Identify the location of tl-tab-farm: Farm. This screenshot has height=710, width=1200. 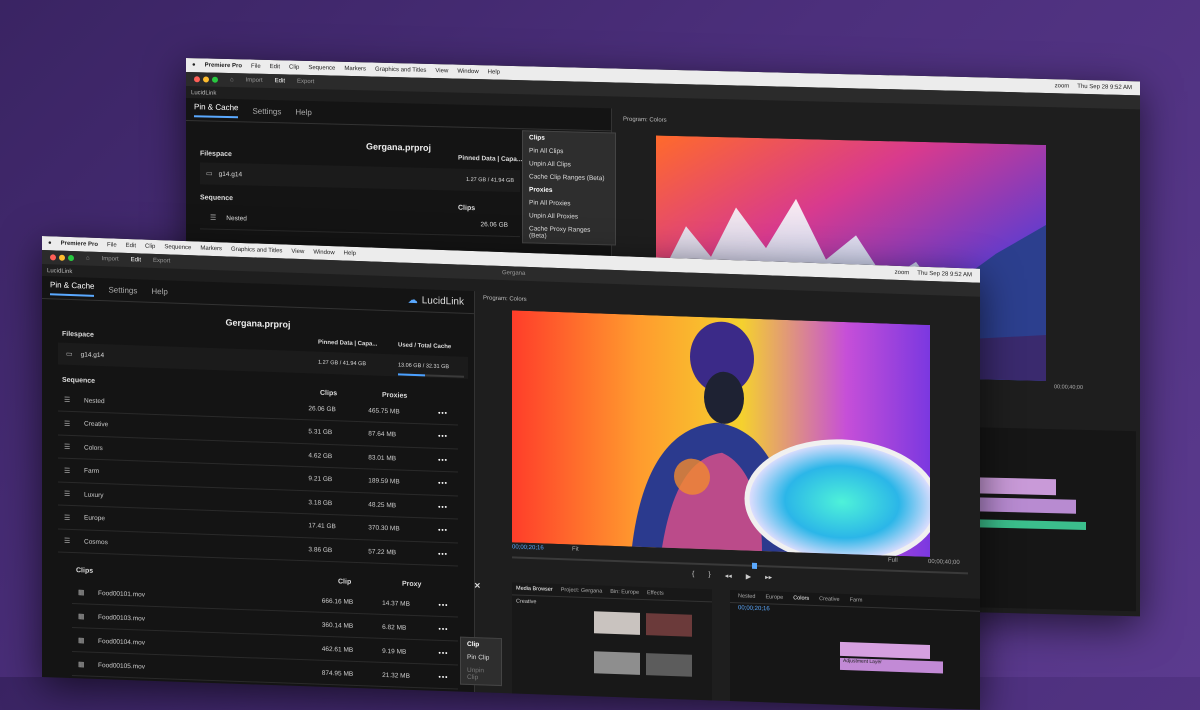
(856, 600).